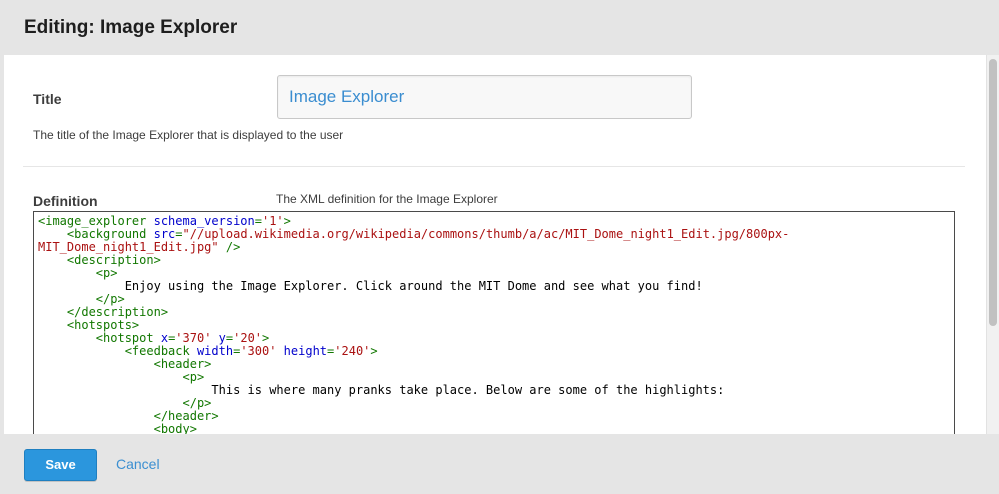 This screenshot has width=999, height=494. What do you see at coordinates (131, 27) in the screenshot?
I see `modal-title: Editing: Image Explorer` at bounding box center [131, 27].